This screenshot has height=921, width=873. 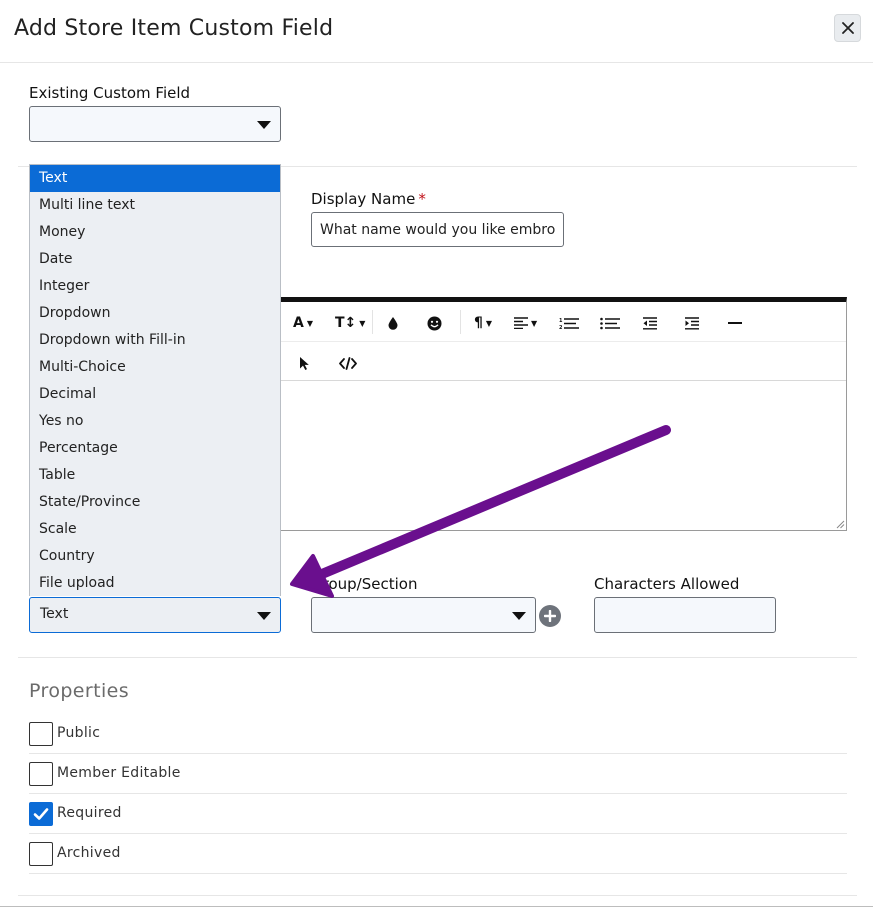 What do you see at coordinates (155, 124) in the screenshot?
I see `existing-field-select` at bounding box center [155, 124].